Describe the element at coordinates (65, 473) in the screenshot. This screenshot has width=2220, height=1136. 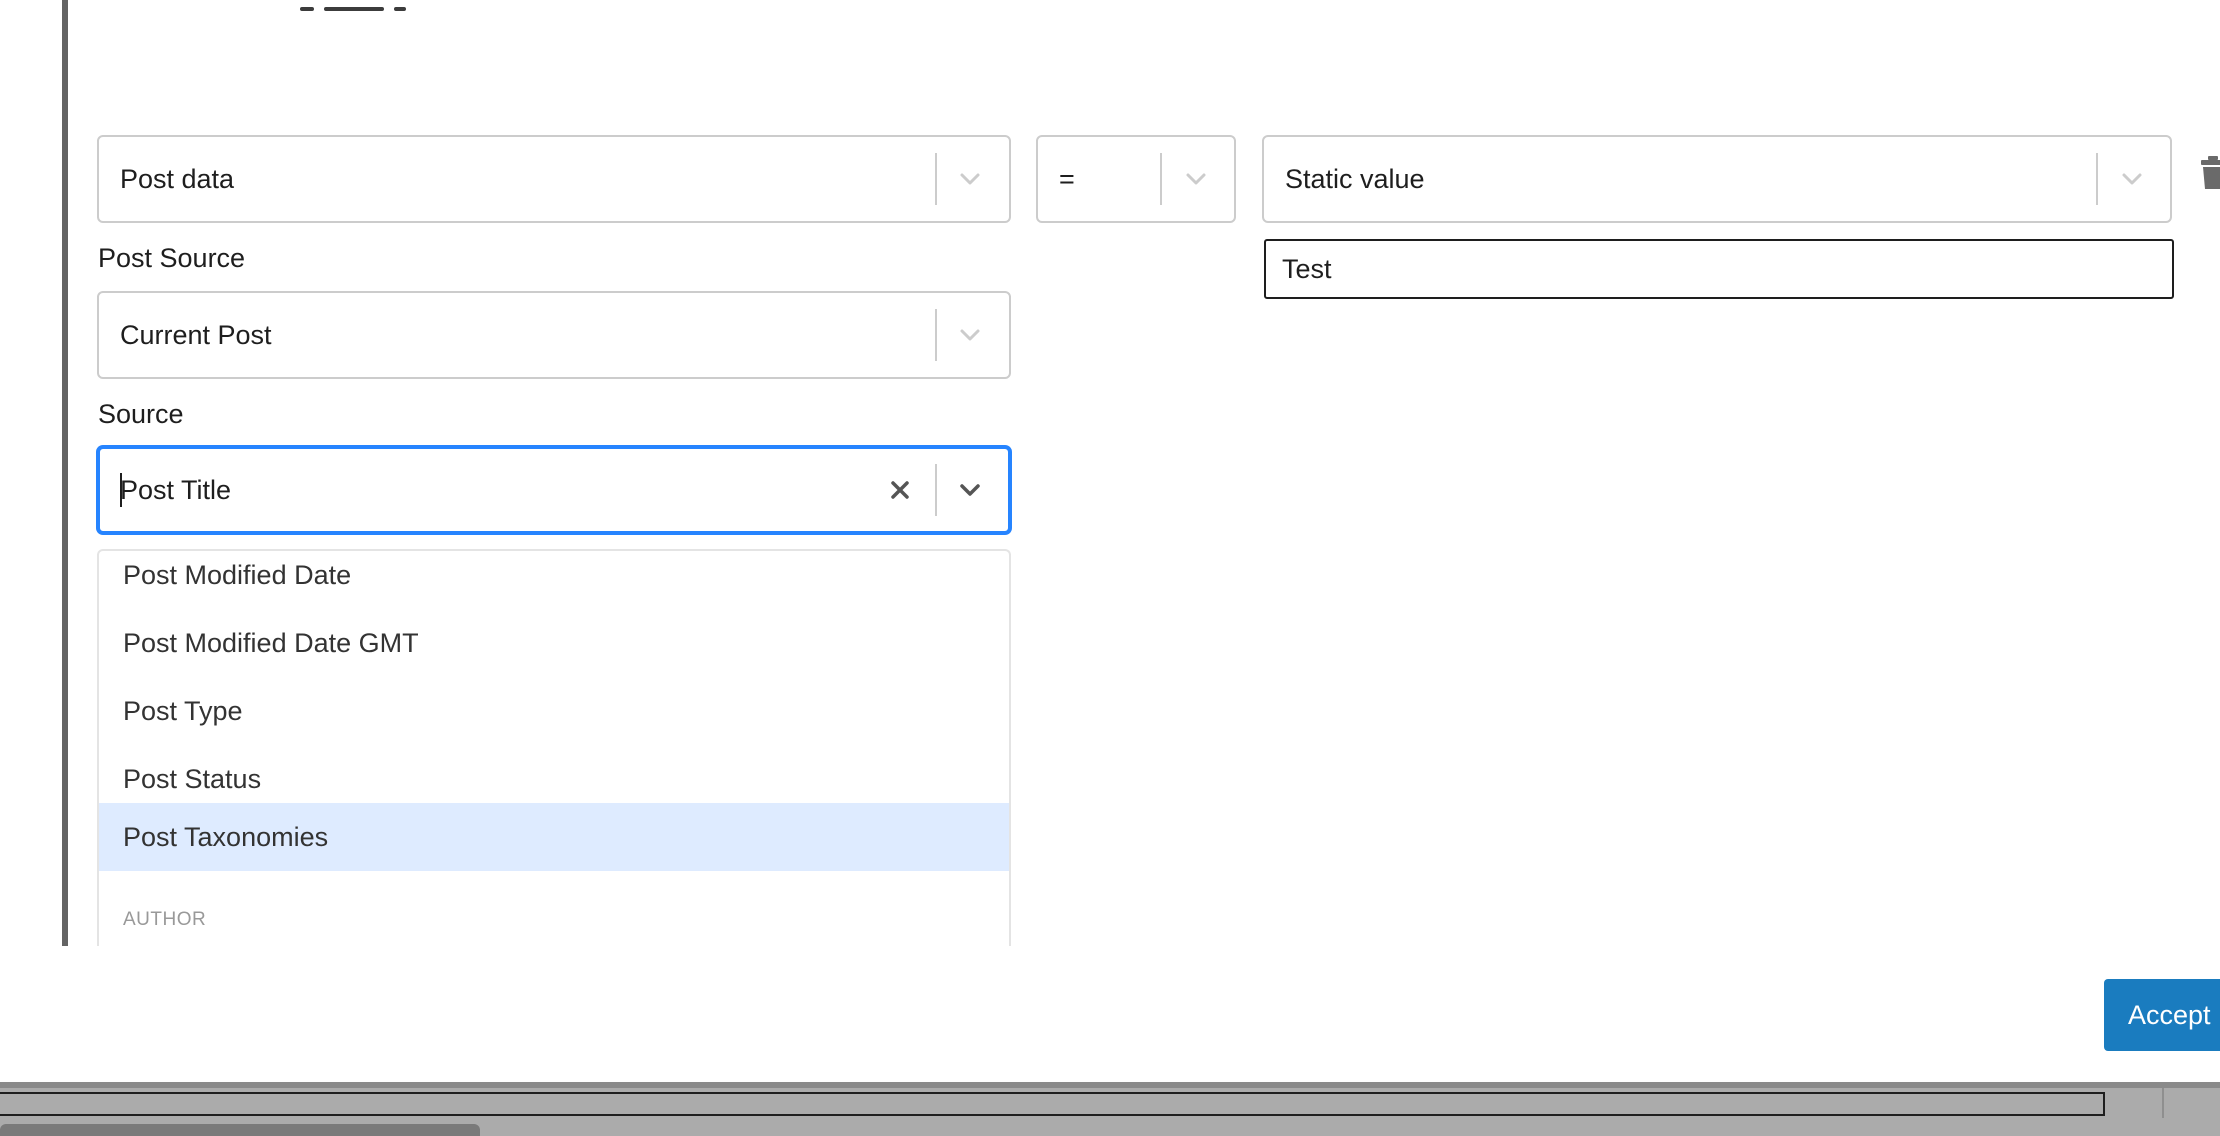
I see `panel-left-border` at that location.